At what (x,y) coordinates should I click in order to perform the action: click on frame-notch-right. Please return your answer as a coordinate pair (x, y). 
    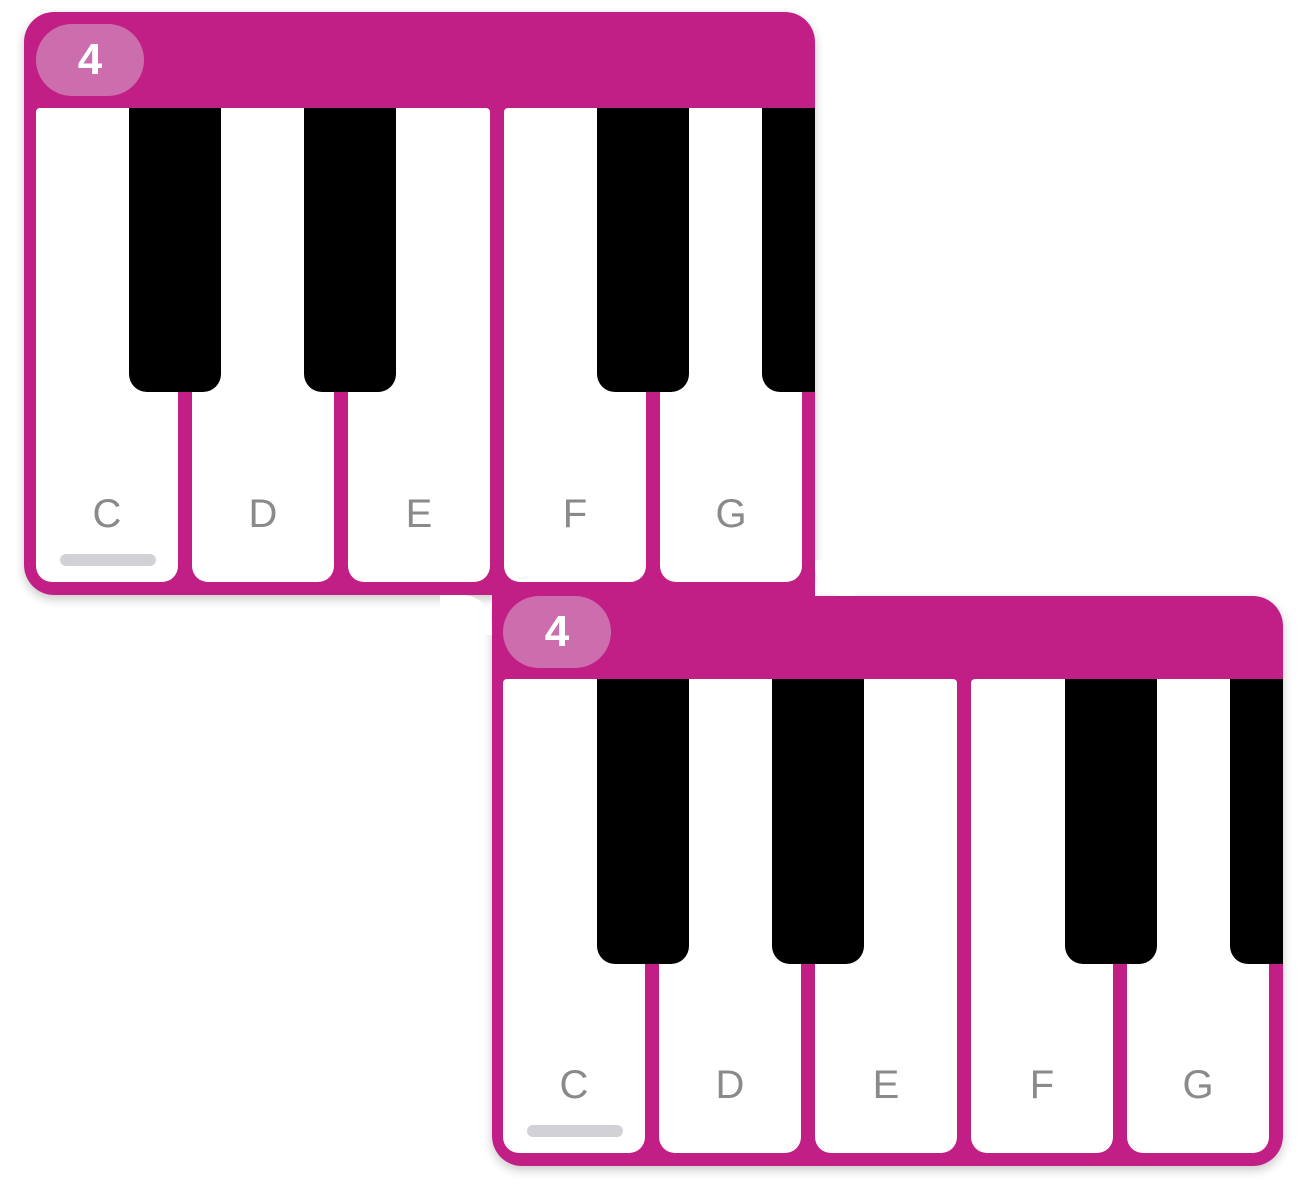
    Looking at the image, I should click on (835, 578).